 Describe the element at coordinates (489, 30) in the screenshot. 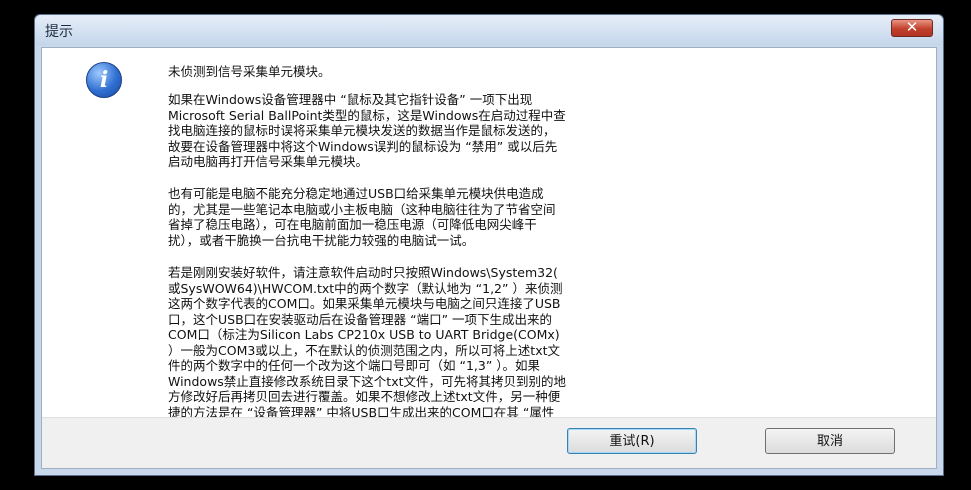

I see `title-bar: 提示 ✕` at that location.